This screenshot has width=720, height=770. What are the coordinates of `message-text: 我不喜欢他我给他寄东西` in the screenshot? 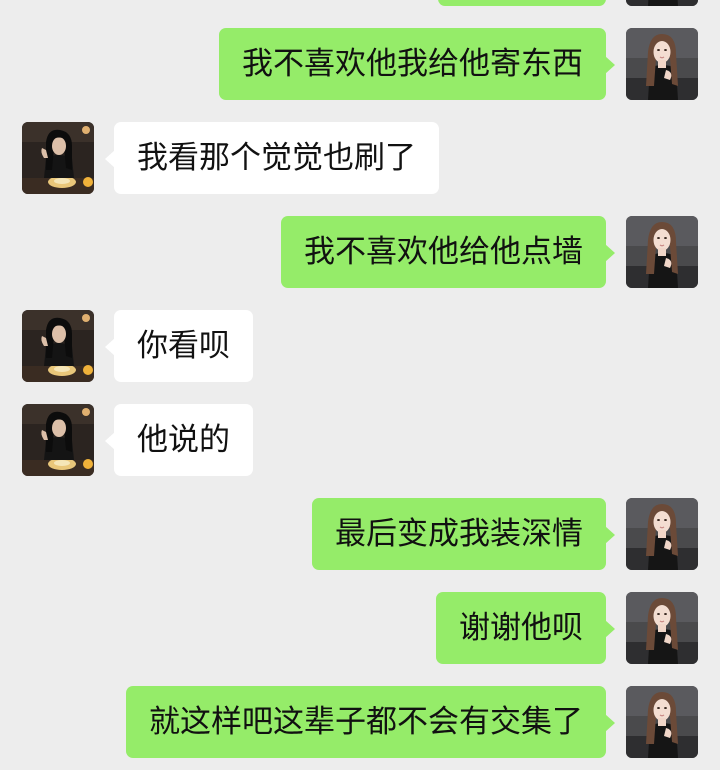 It's located at (412, 64).